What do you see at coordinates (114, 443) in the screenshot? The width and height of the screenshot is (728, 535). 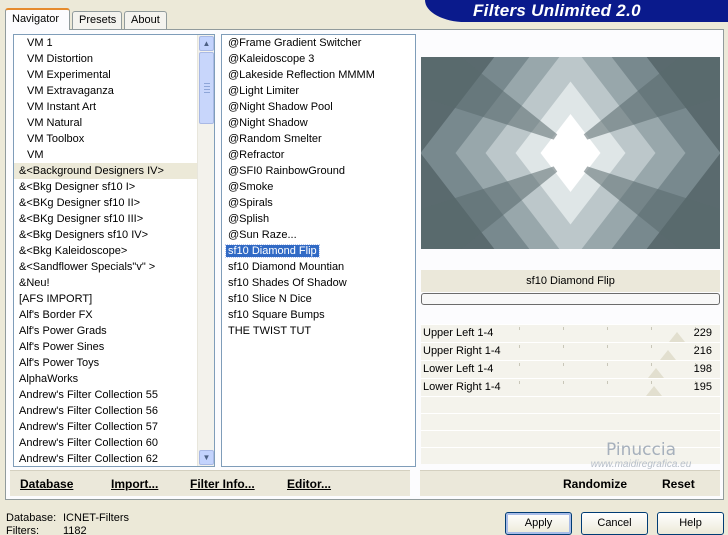 I see `category-item: Andrew's Filter Collection 60` at bounding box center [114, 443].